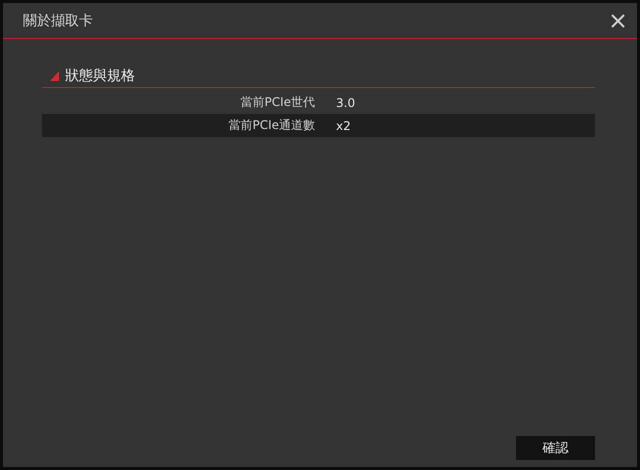  I want to click on close-button, so click(618, 21).